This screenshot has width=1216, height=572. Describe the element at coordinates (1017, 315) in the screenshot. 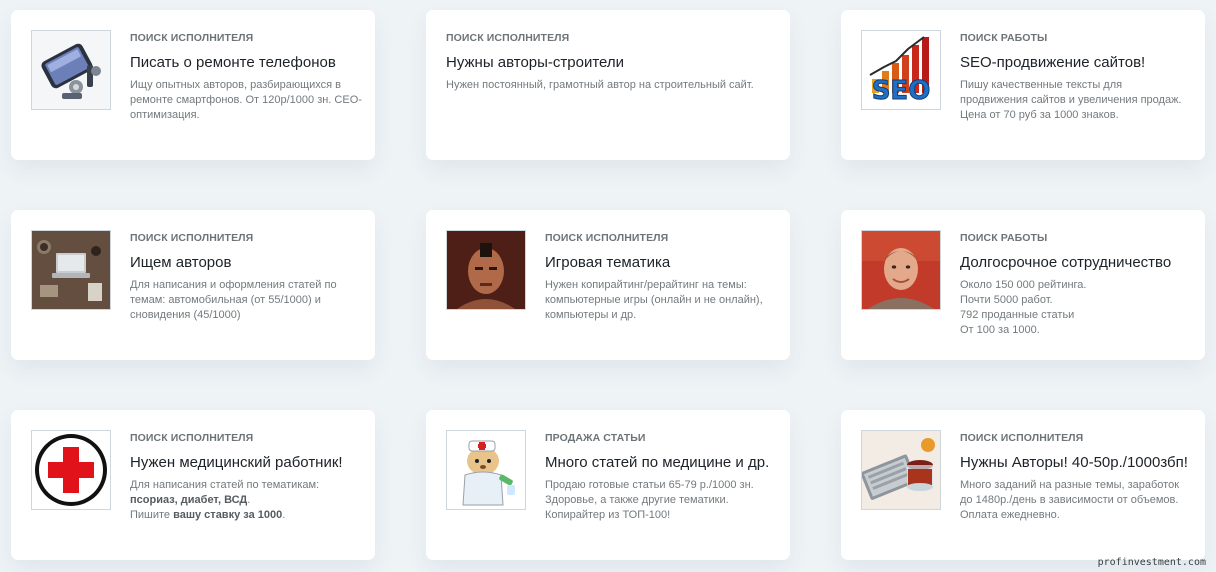

I see `description-line: 792 проданные статьи` at that location.